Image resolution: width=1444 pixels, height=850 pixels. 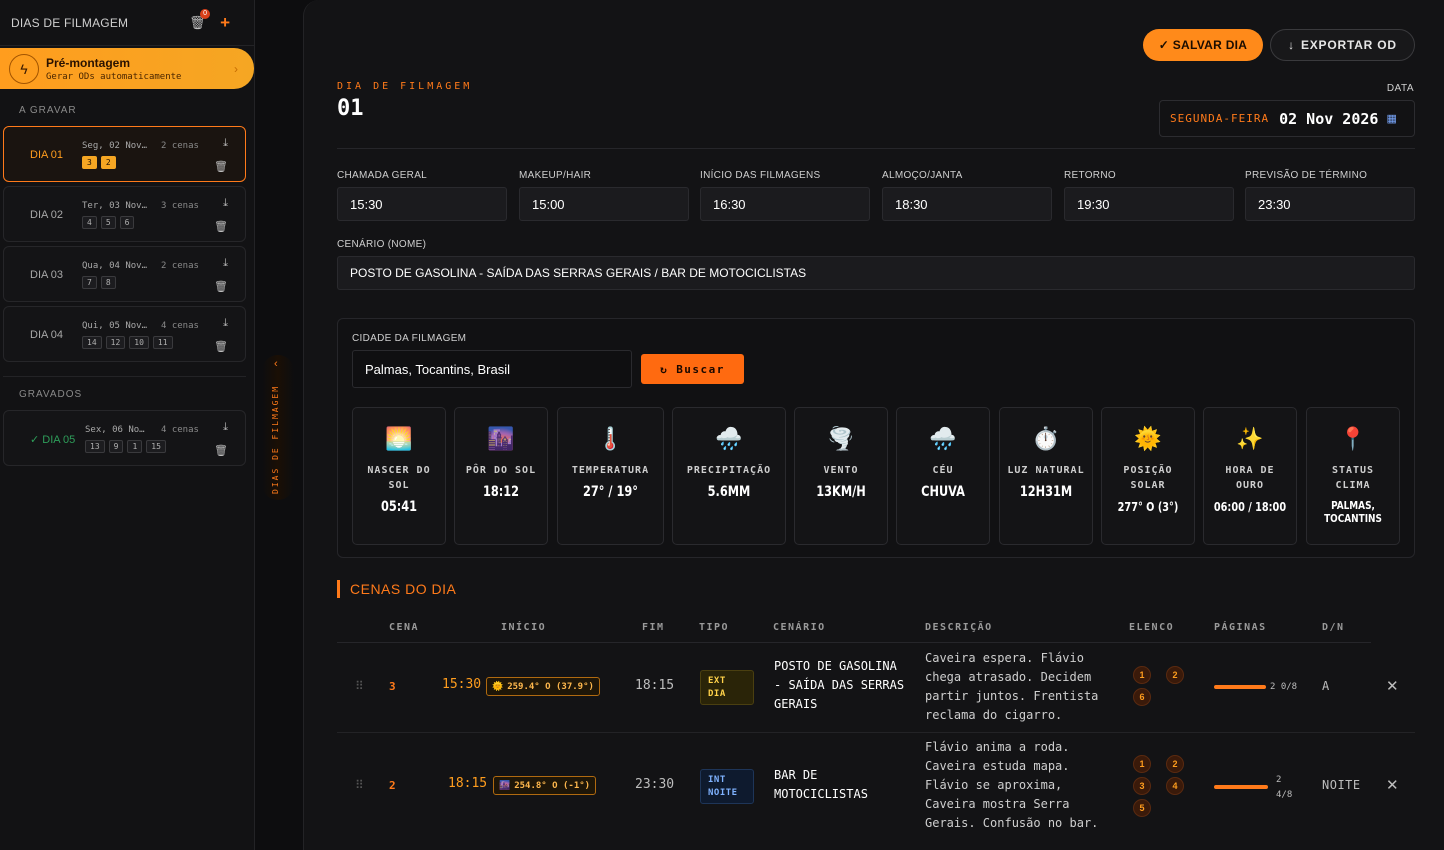 What do you see at coordinates (727, 687) in the screenshot?
I see `scene-type-badge: EXT DIA` at bounding box center [727, 687].